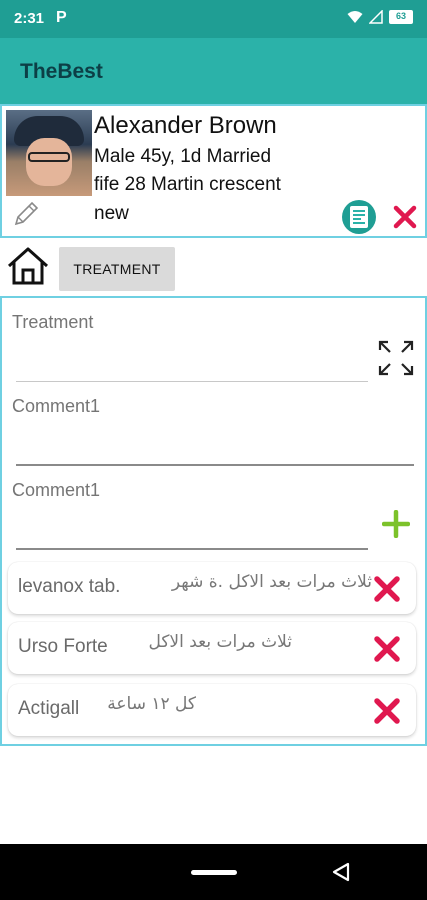  I want to click on medication-row: Urso Forte ثلاث مرات بعد الاكل, so click(212, 648).